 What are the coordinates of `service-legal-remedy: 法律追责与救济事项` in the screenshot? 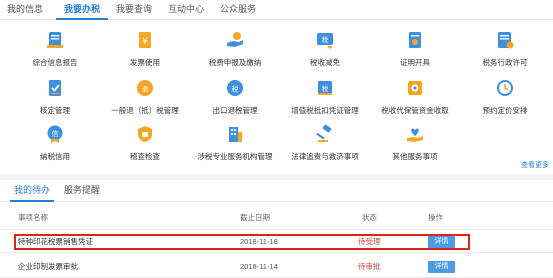 It's located at (325, 144).